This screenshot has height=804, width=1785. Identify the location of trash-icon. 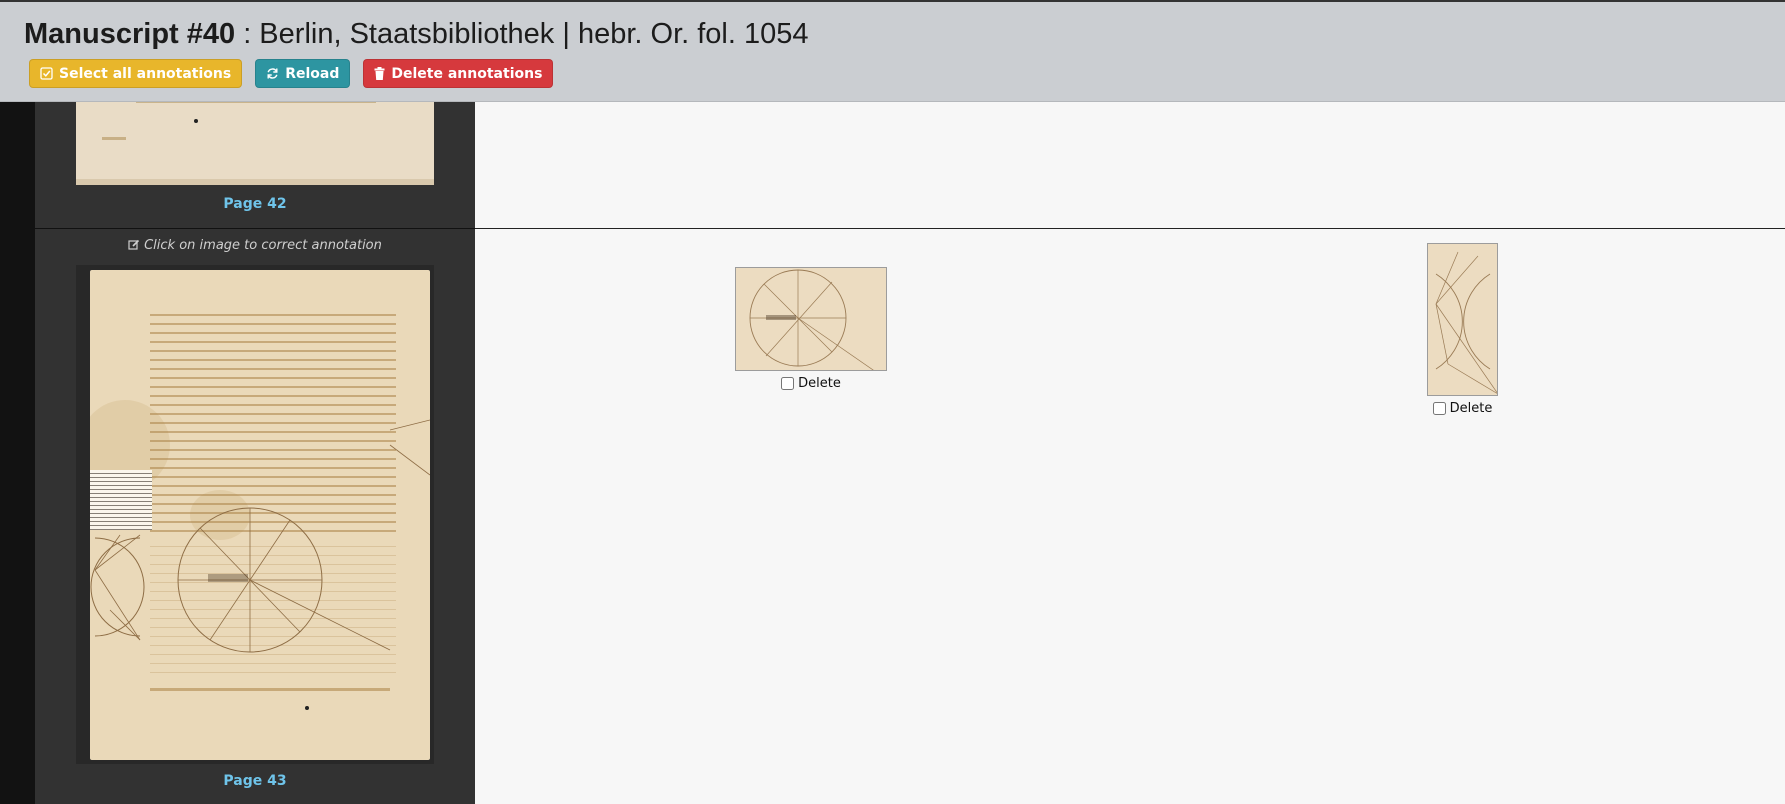
(379, 73).